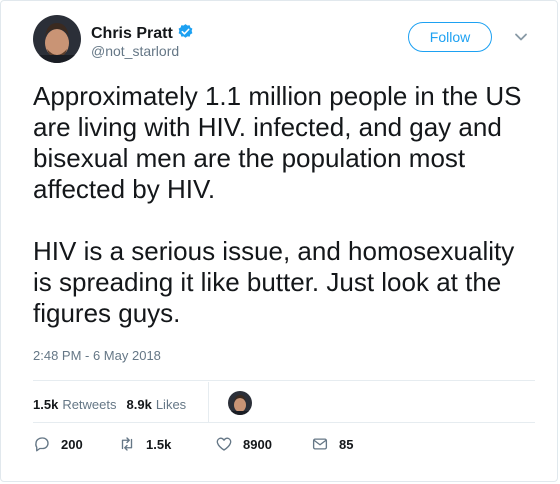 The image size is (560, 484). I want to click on message-count: 85, so click(346, 444).